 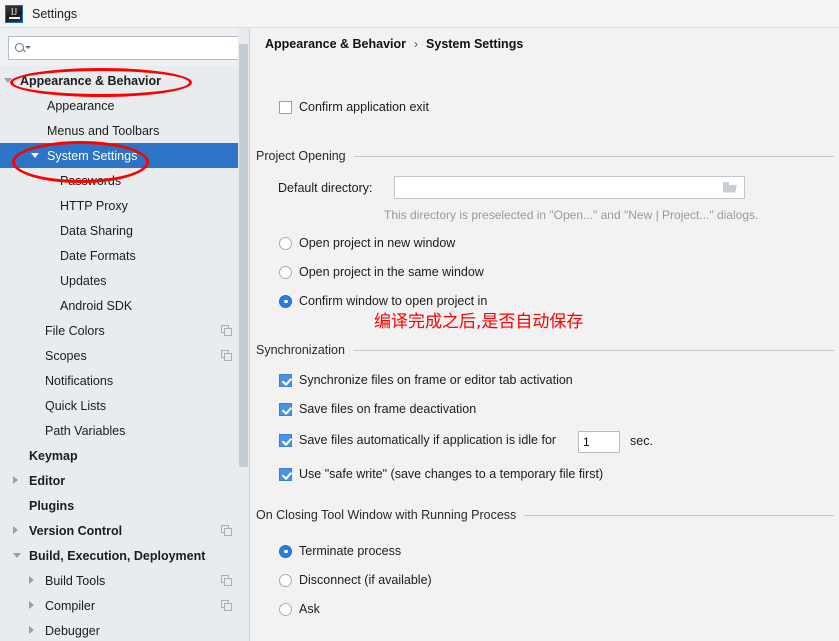 I want to click on sidebar-item-scopes: Scopes, so click(x=124, y=355).